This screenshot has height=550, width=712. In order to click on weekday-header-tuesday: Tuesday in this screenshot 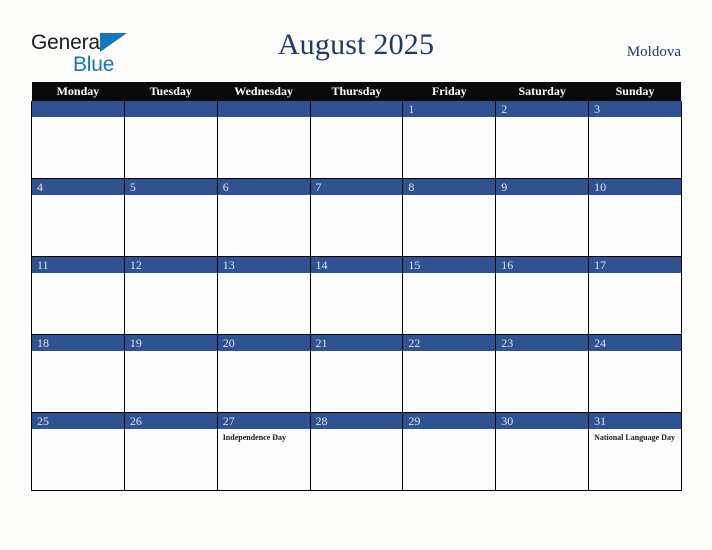, I will do `click(171, 91)`.